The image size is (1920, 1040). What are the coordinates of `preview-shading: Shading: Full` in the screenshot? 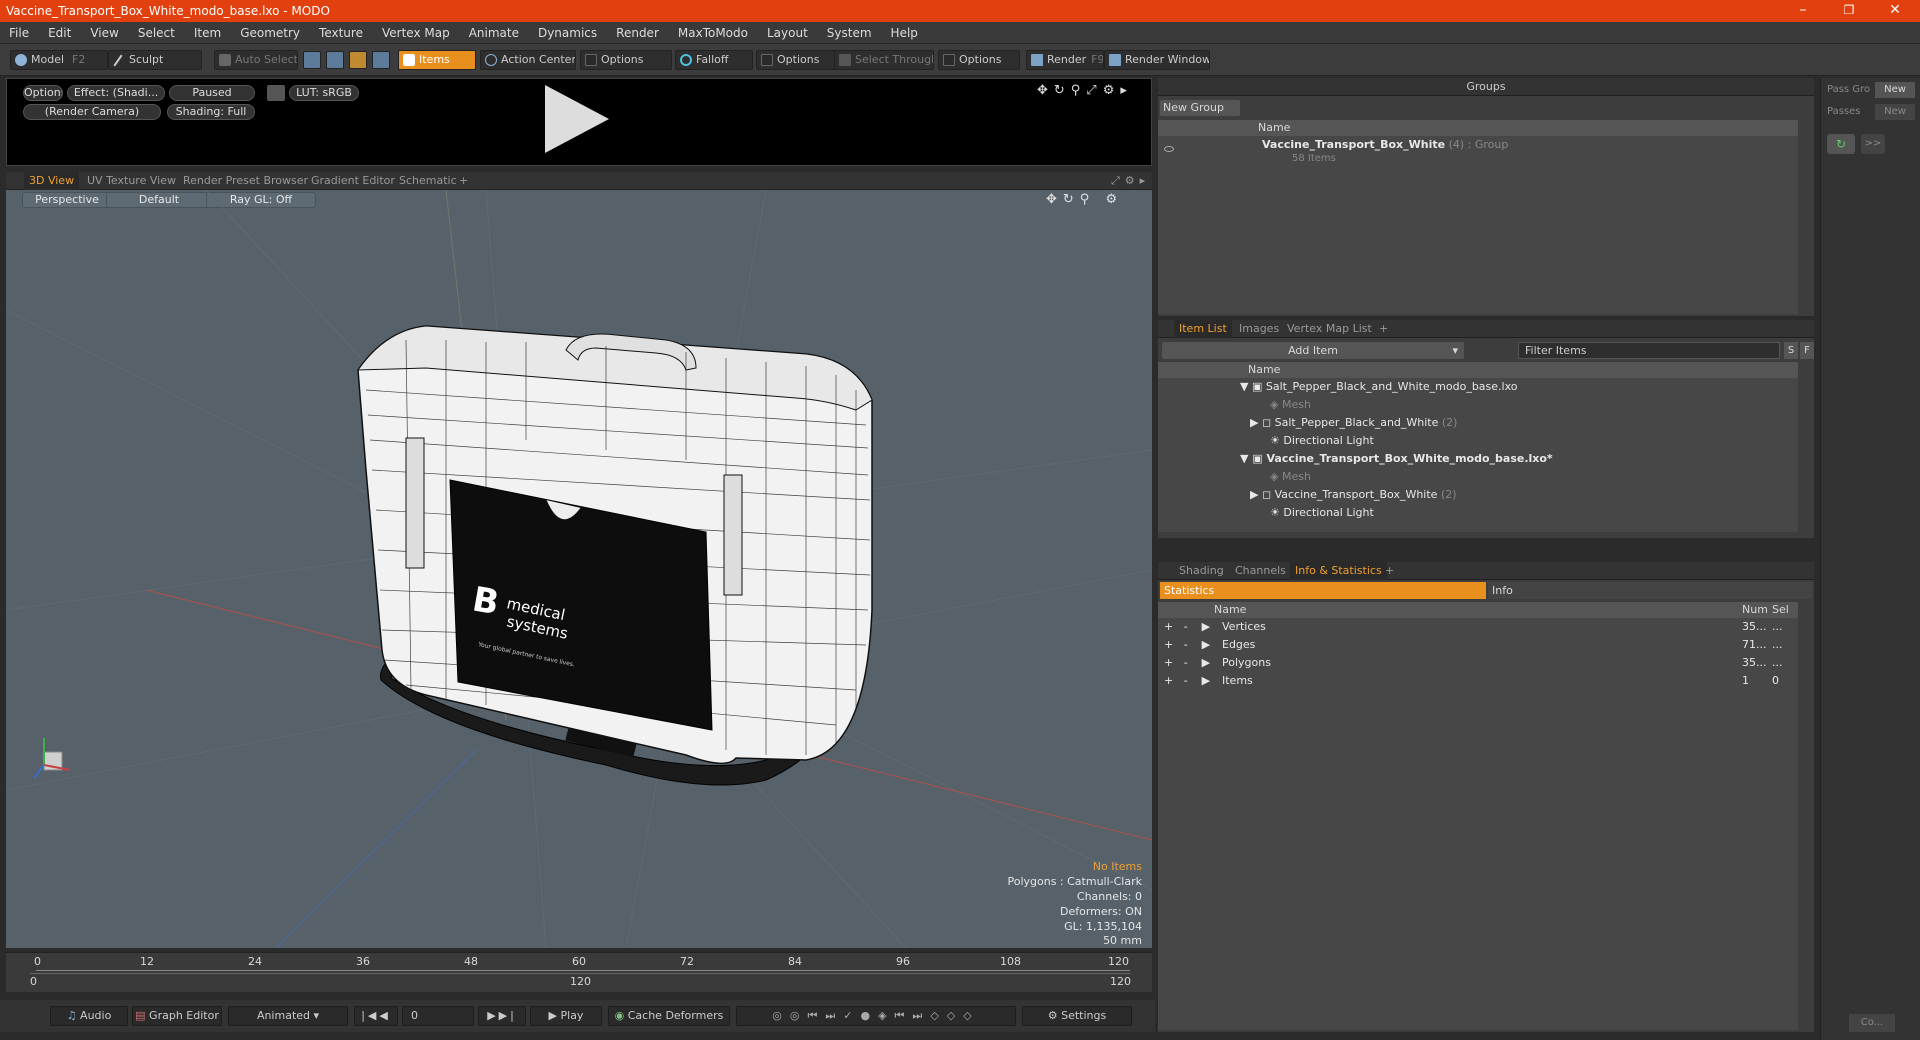 It's located at (211, 112).